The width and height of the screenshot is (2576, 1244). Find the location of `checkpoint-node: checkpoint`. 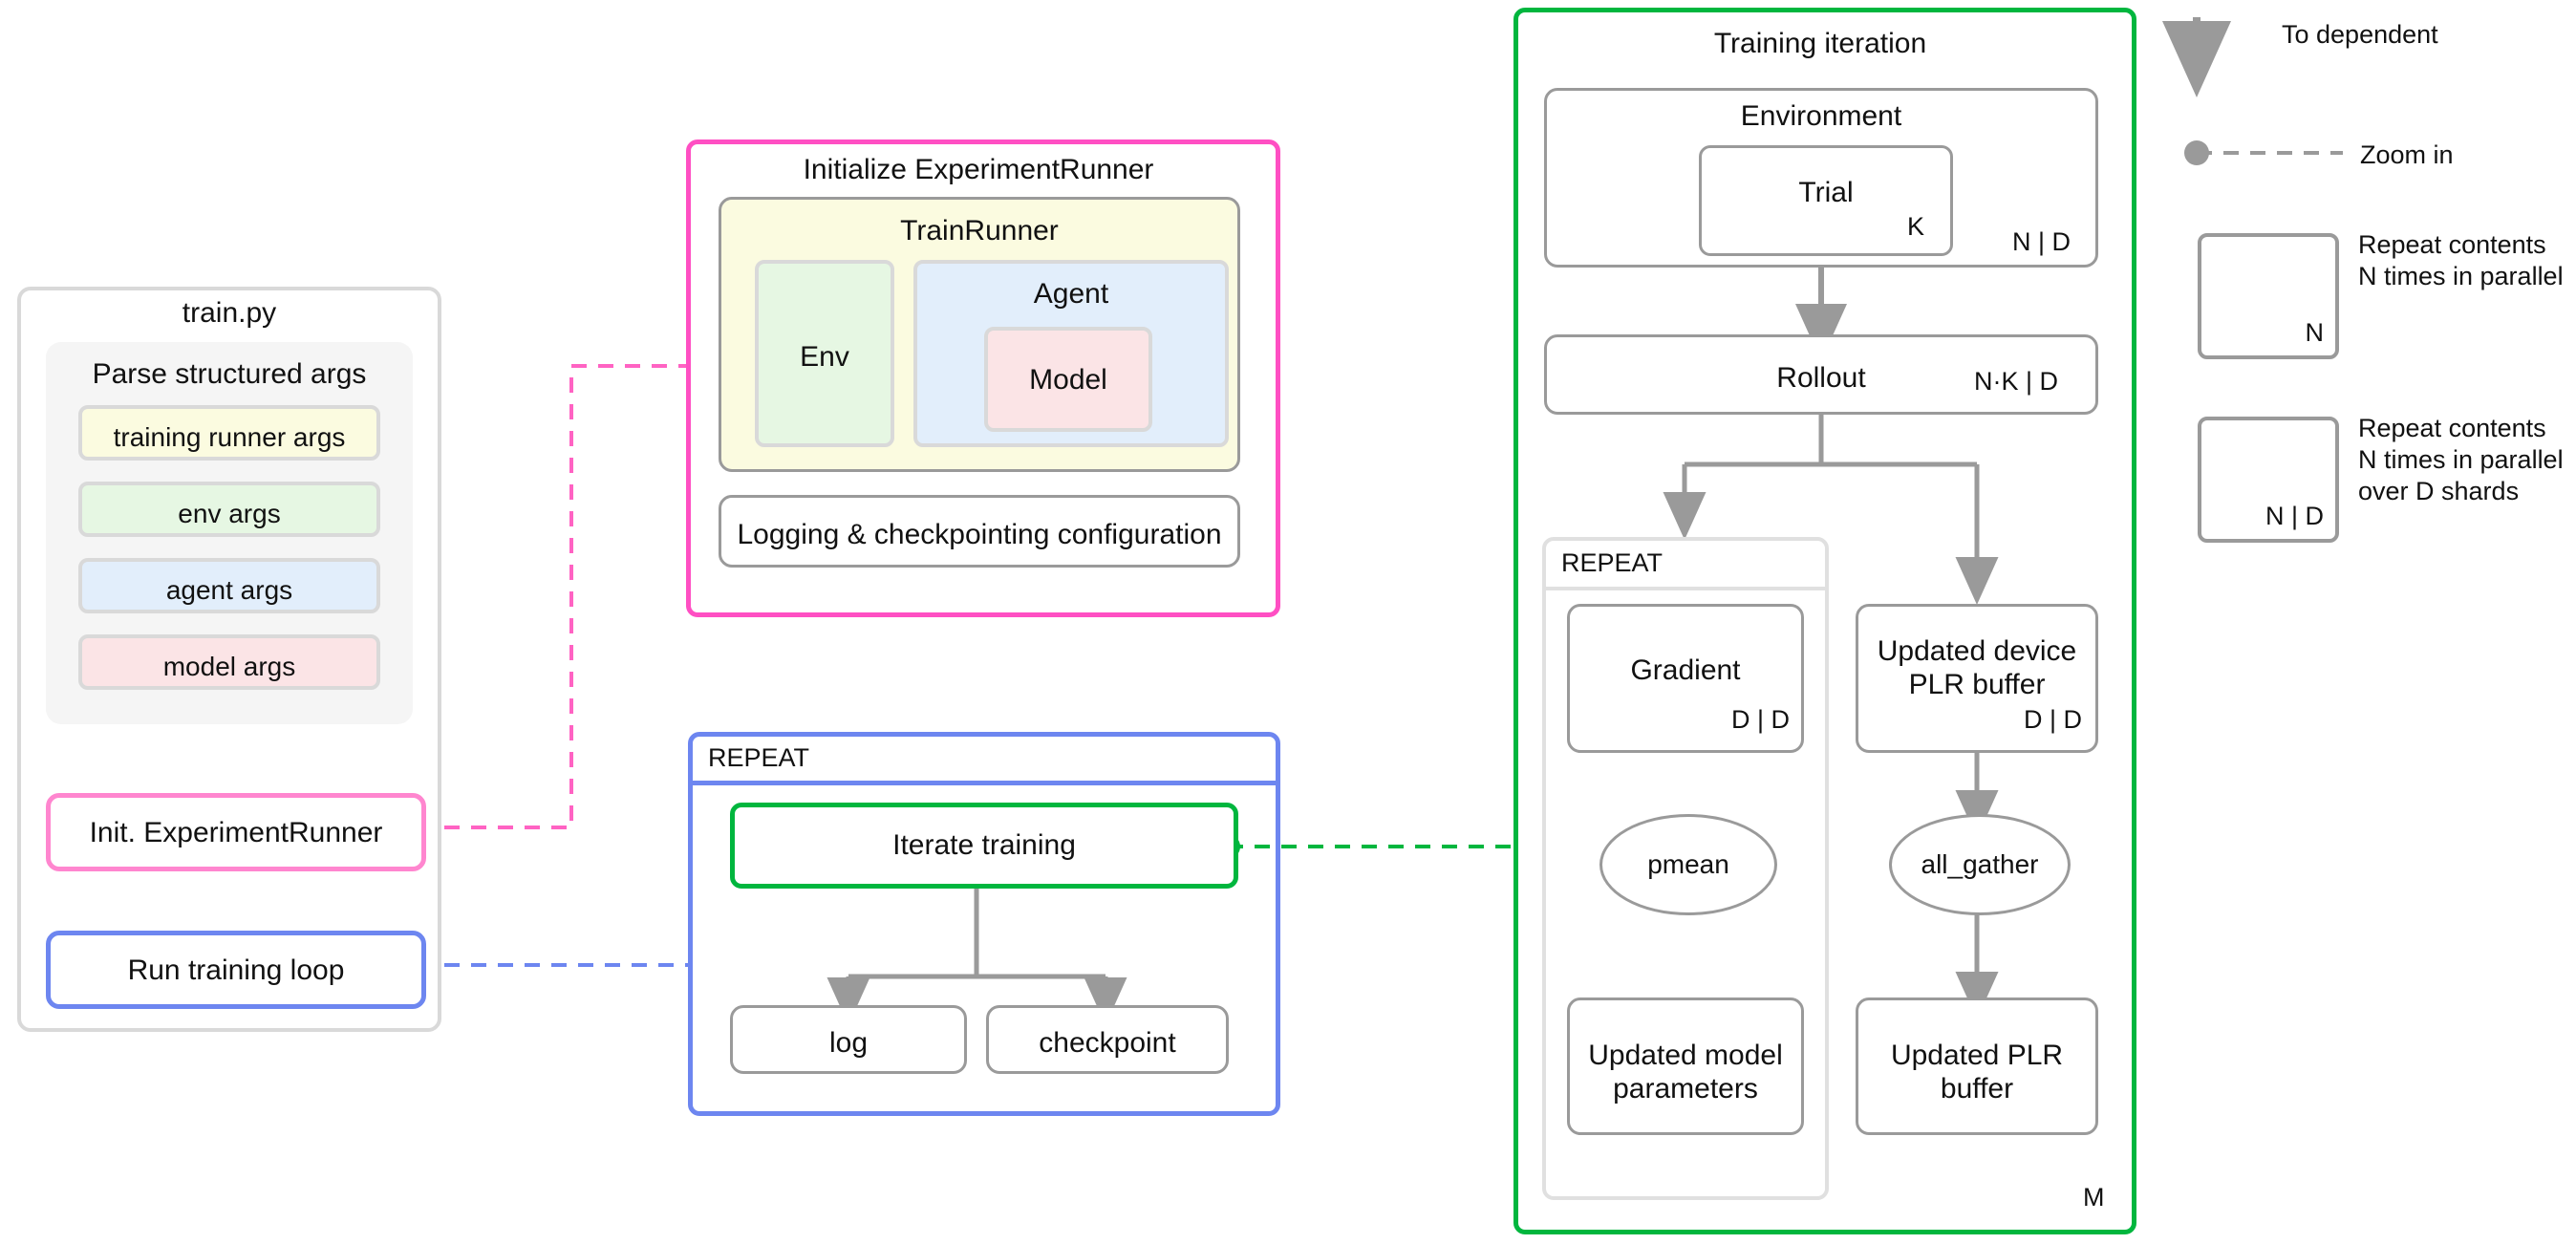

checkpoint-node: checkpoint is located at coordinates (1107, 1039).